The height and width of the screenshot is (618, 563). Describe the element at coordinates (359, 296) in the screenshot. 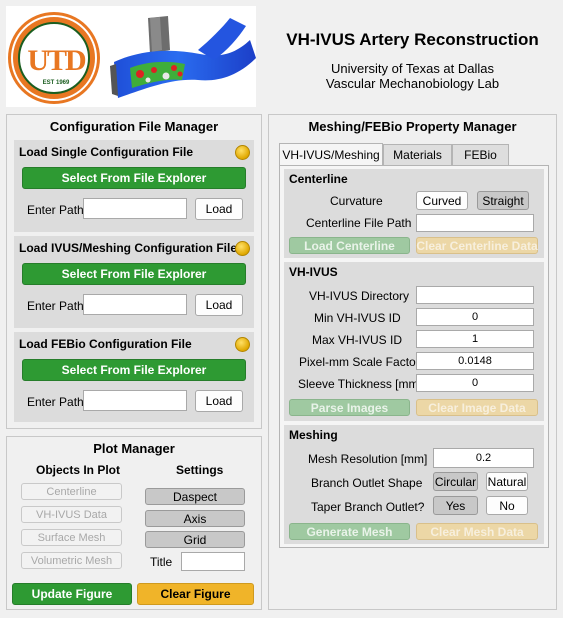

I see `vhivus-directory-label: VH-IVUS Directory` at that location.